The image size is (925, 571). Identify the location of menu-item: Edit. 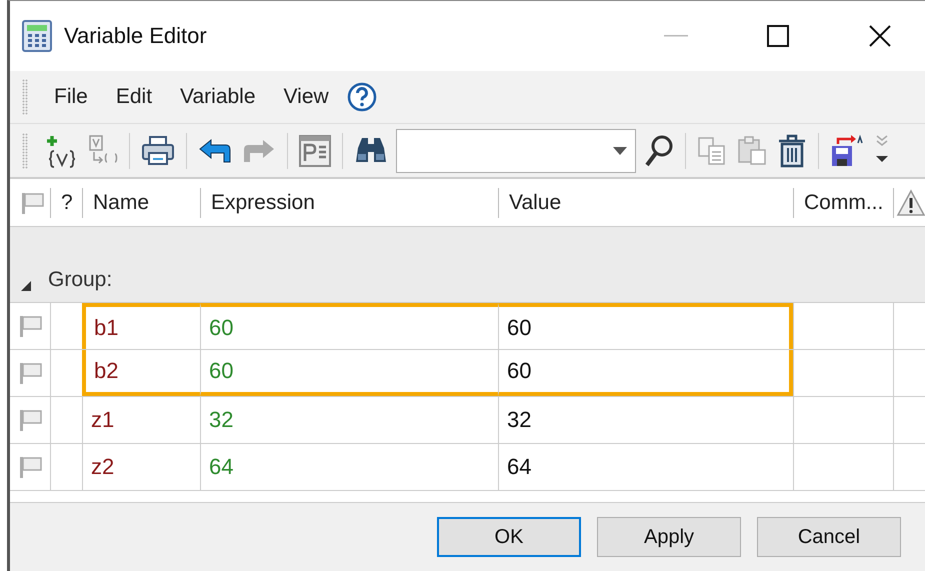
(134, 97).